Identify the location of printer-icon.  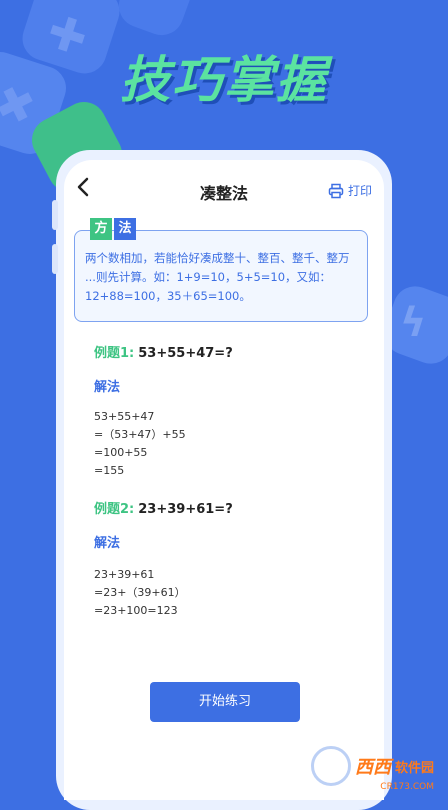
(336, 190).